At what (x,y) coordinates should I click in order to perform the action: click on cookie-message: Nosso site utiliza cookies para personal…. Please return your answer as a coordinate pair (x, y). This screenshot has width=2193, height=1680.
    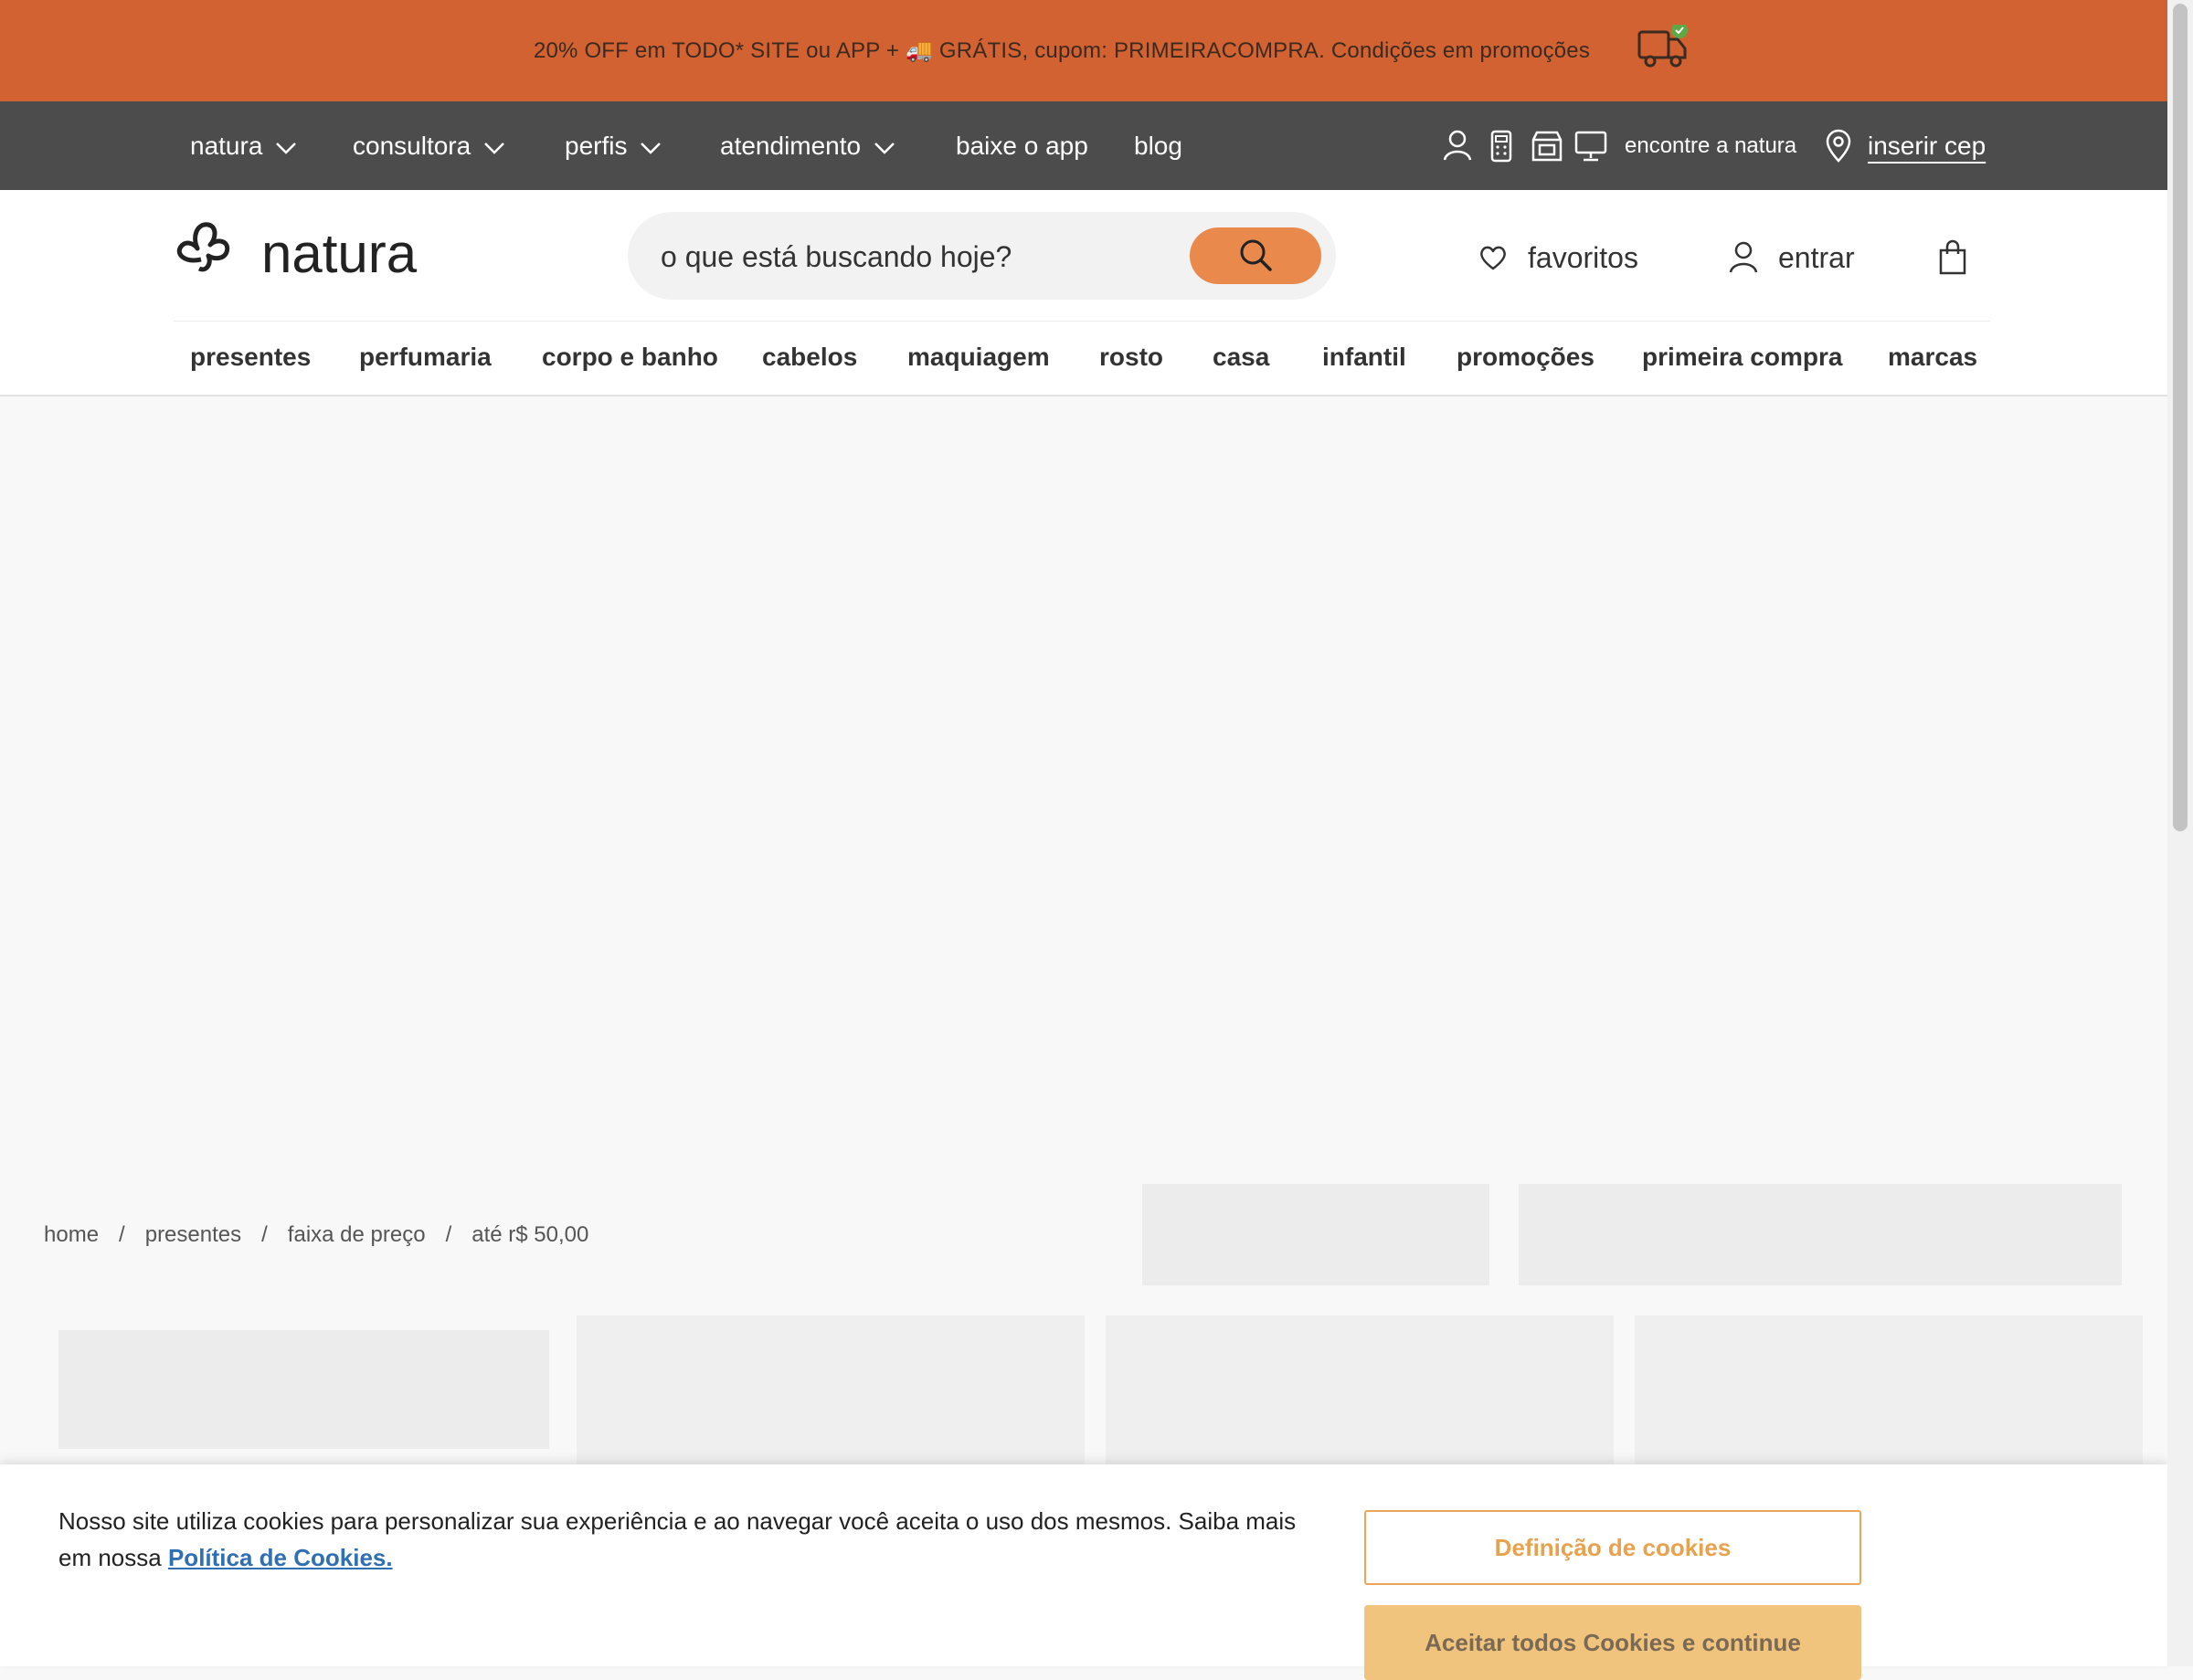
    Looking at the image, I should click on (679, 1540).